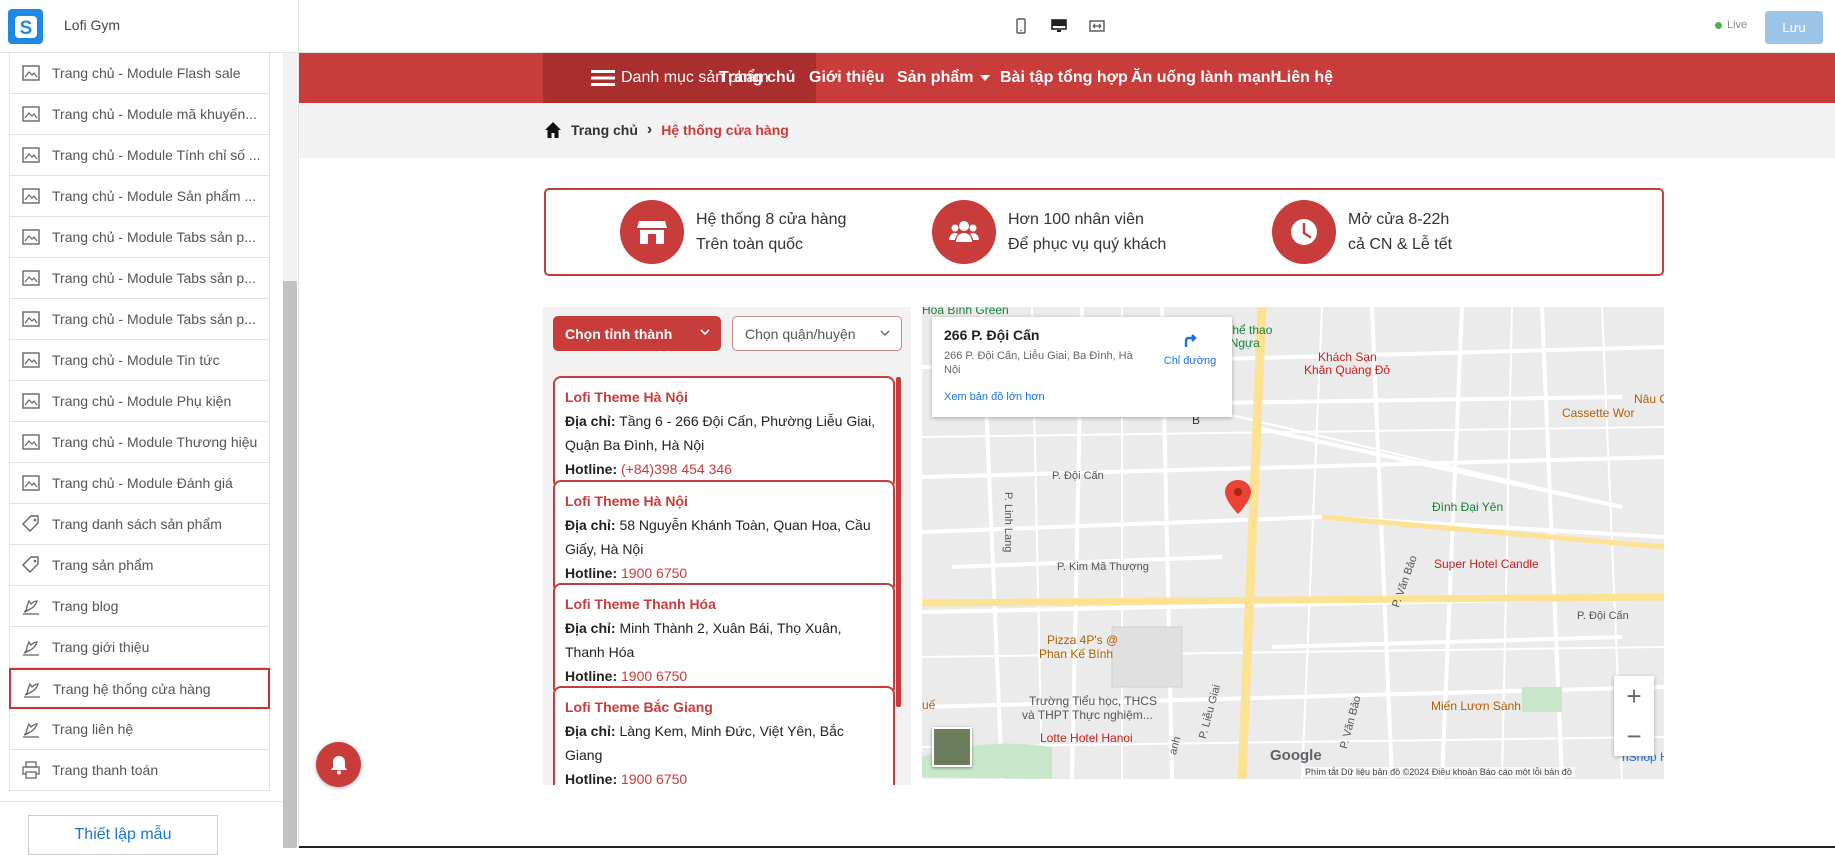 This screenshot has height=855, width=1835. Describe the element at coordinates (1064, 78) in the screenshot. I see `nav-link-workouts: Bài tập tổng hợp` at that location.